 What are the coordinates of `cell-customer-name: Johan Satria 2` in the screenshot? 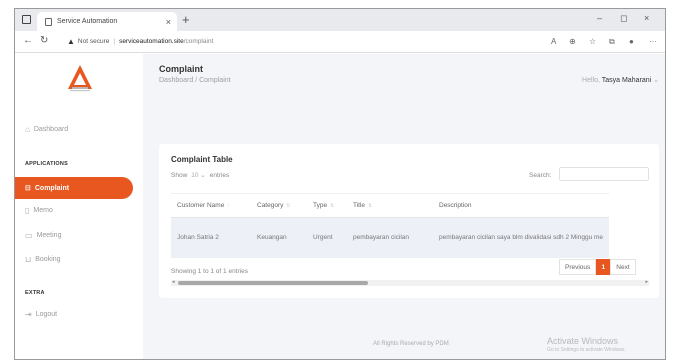 It's located at (211, 237).